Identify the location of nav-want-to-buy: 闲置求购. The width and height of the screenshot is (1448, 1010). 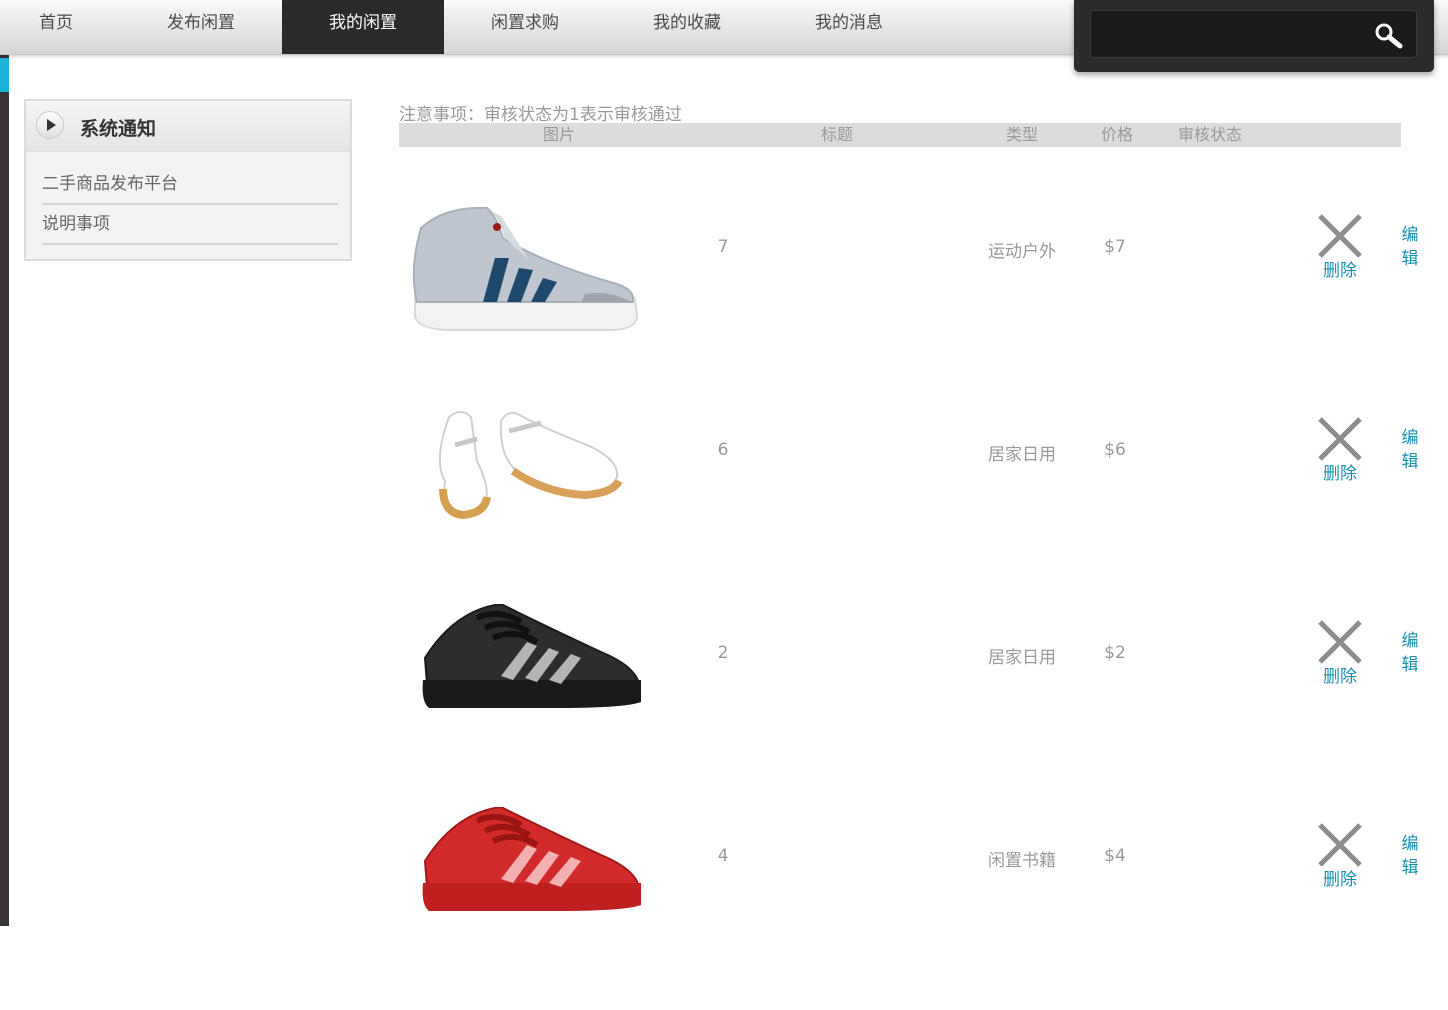
(525, 27).